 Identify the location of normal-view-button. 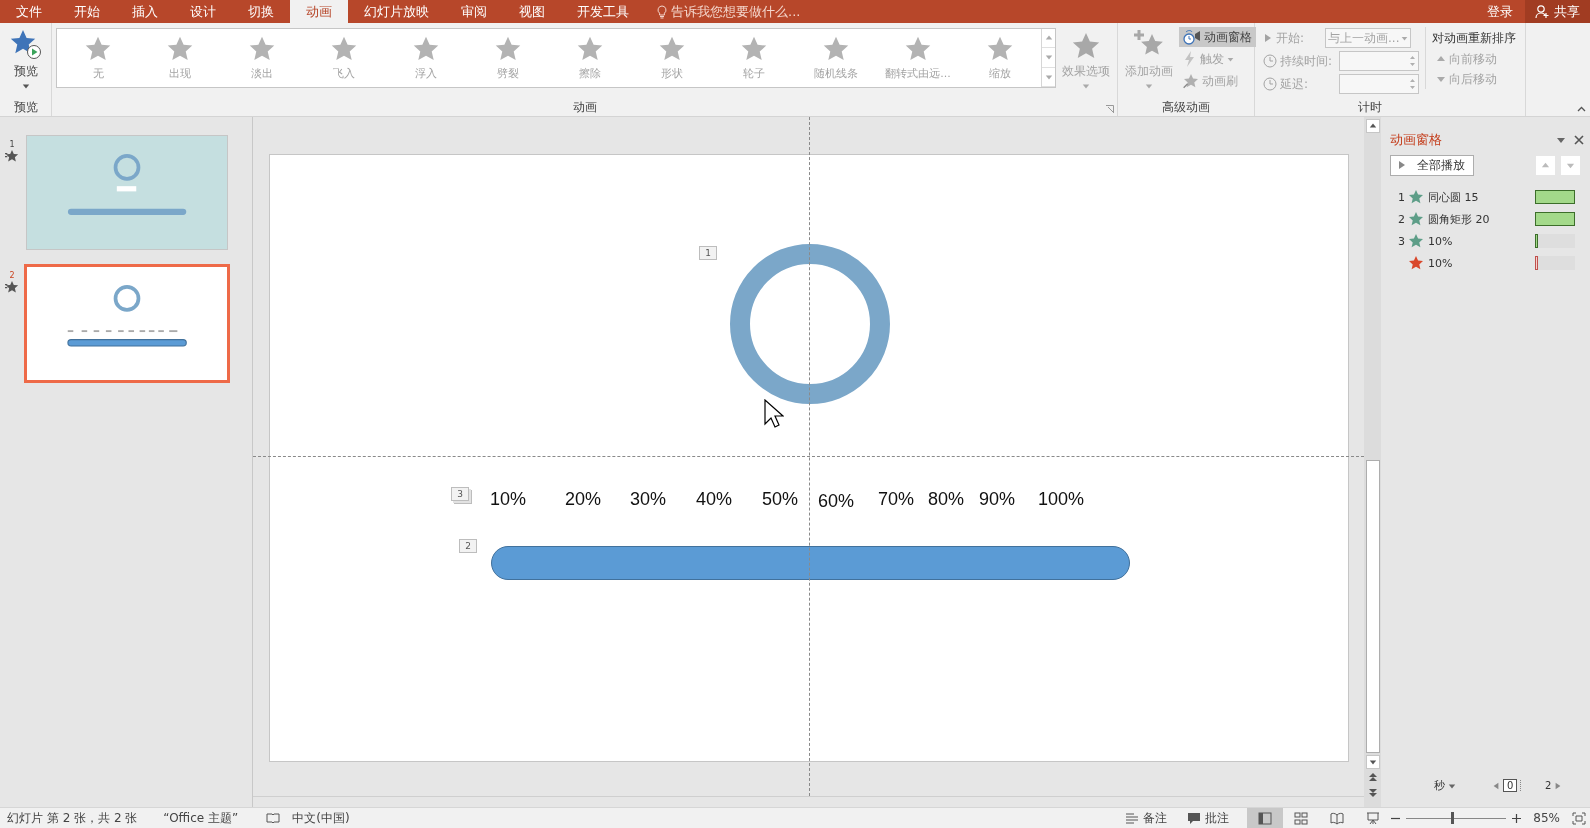
(1265, 818).